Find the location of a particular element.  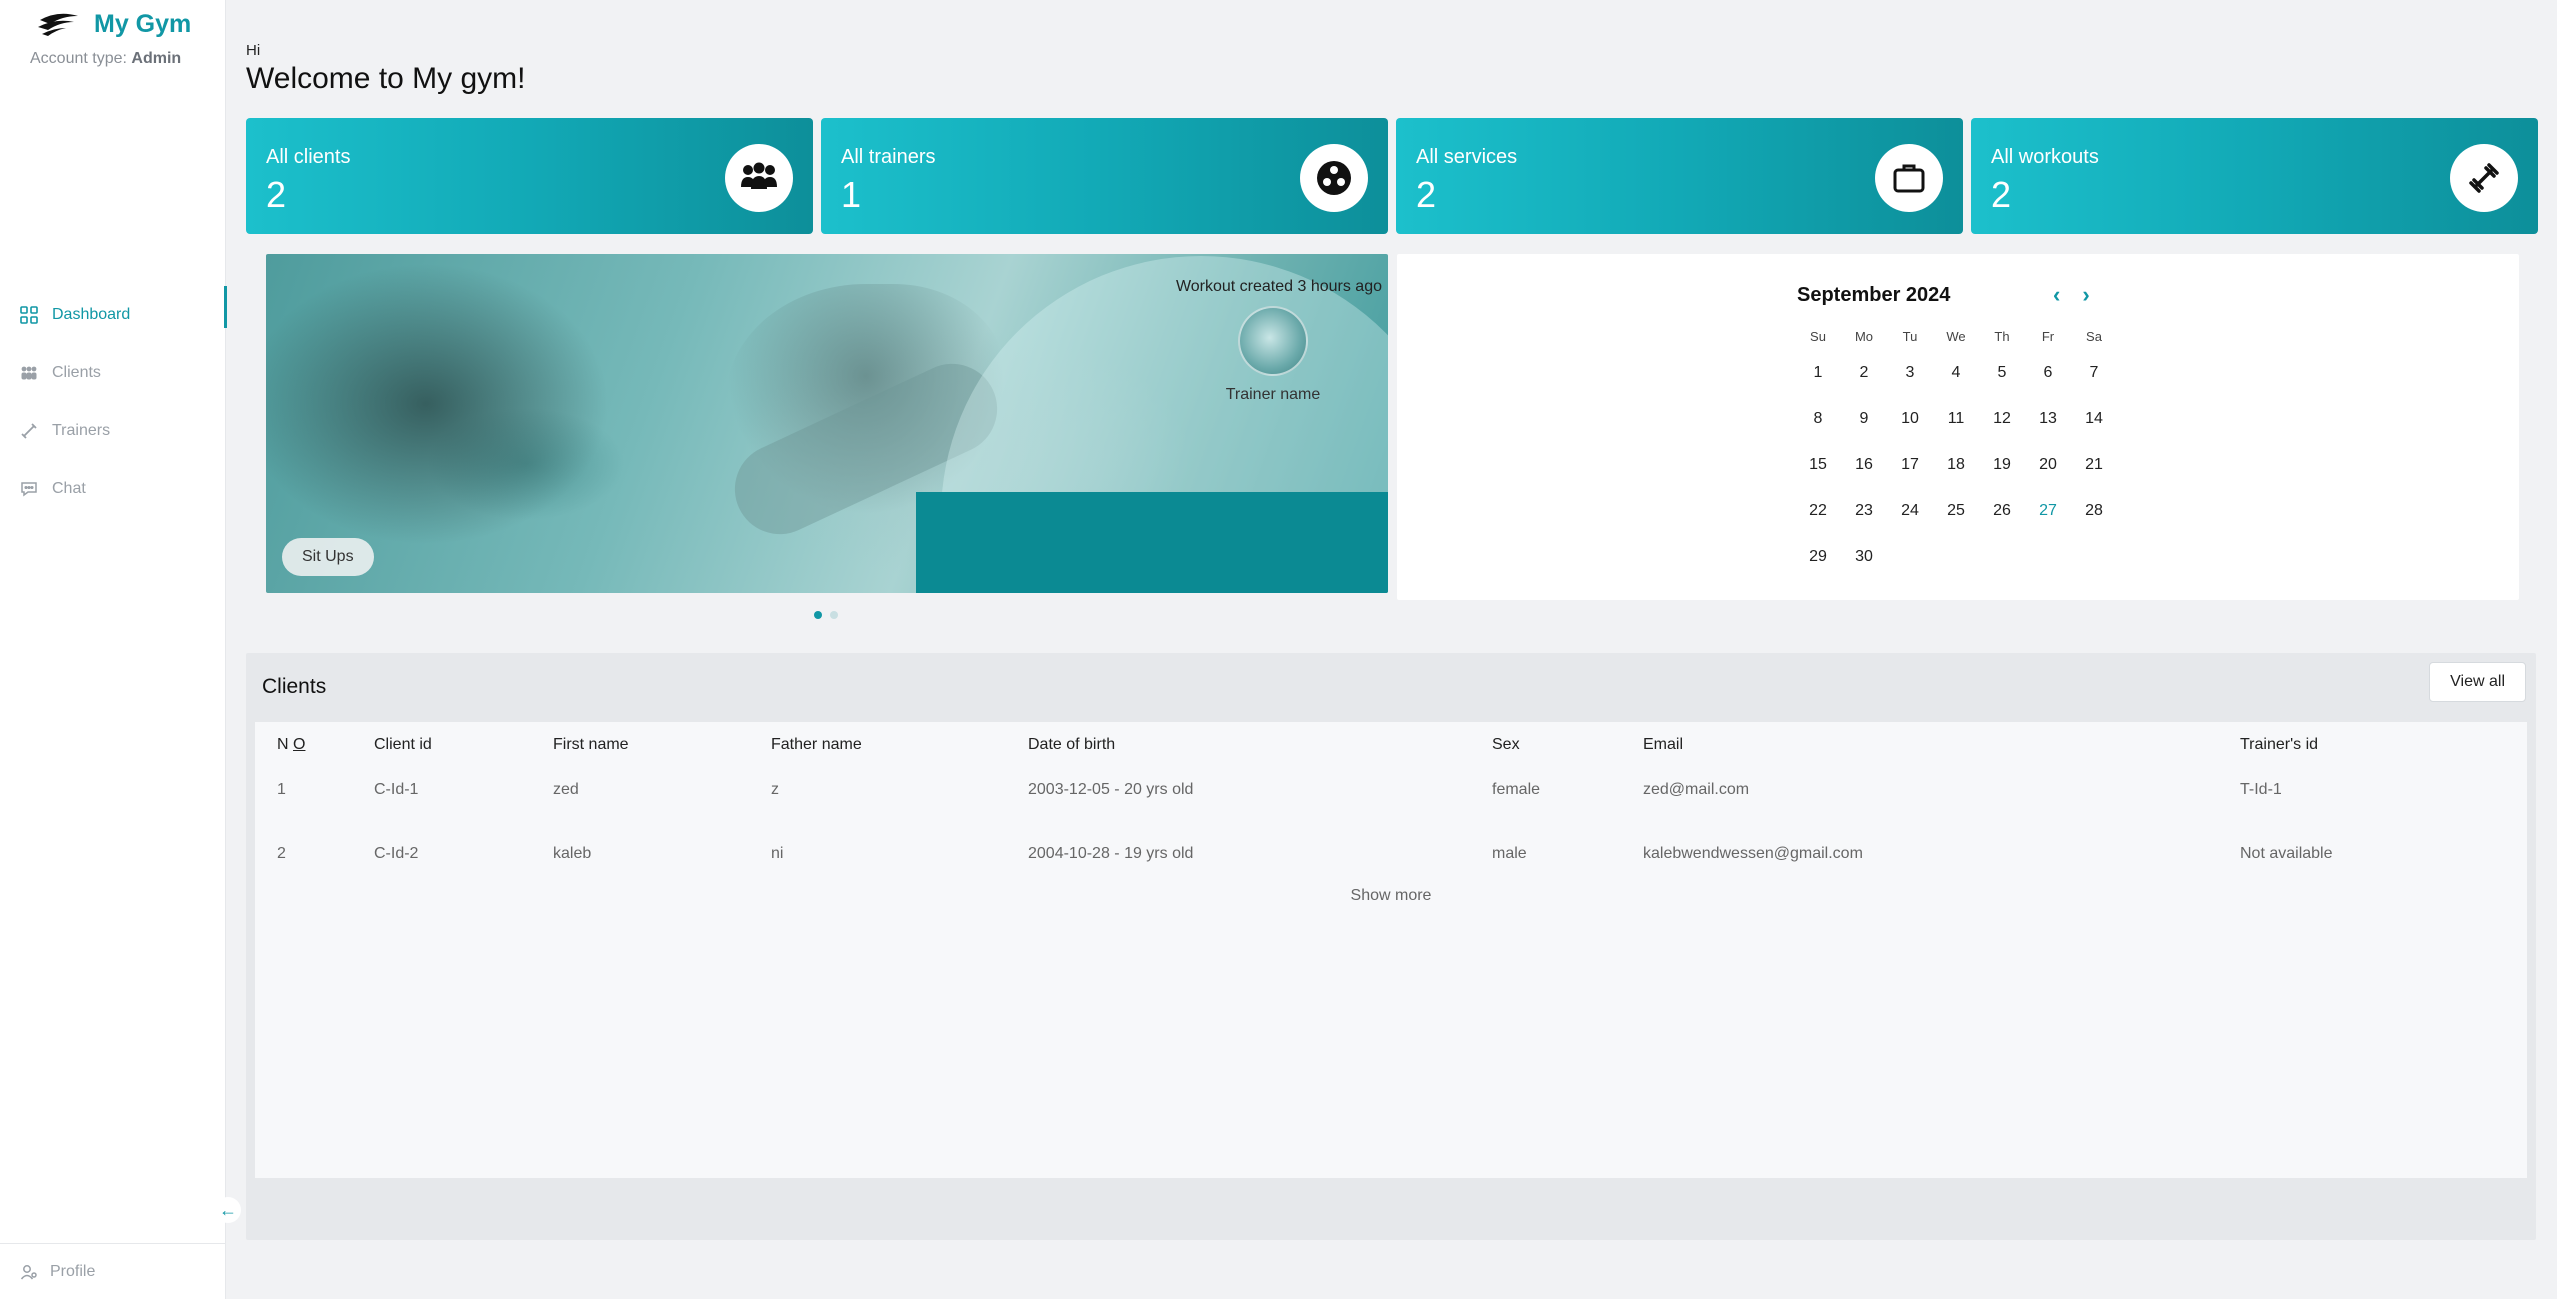

stat-card-label: All services is located at coordinates (1467, 157).